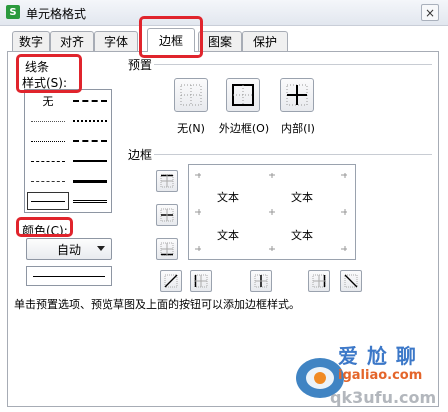 Image resolution: width=448 pixels, height=412 pixels. What do you see at coordinates (48, 201) in the screenshot?
I see `line-style-option-selected` at bounding box center [48, 201].